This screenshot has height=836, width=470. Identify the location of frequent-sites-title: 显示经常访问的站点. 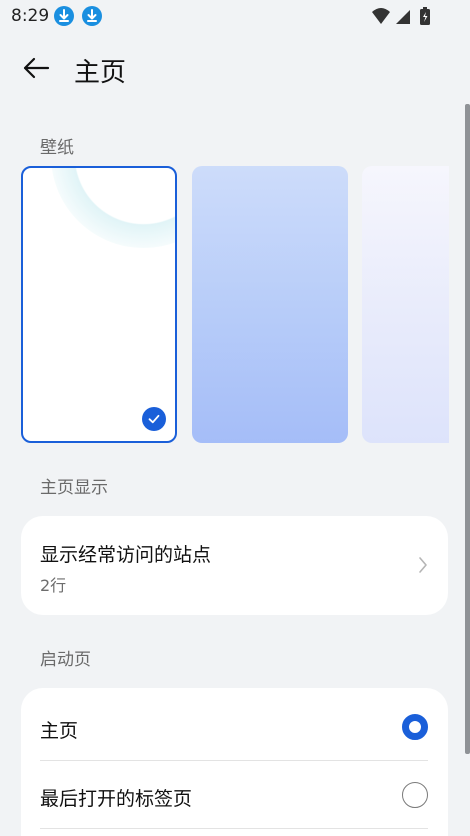
(126, 555).